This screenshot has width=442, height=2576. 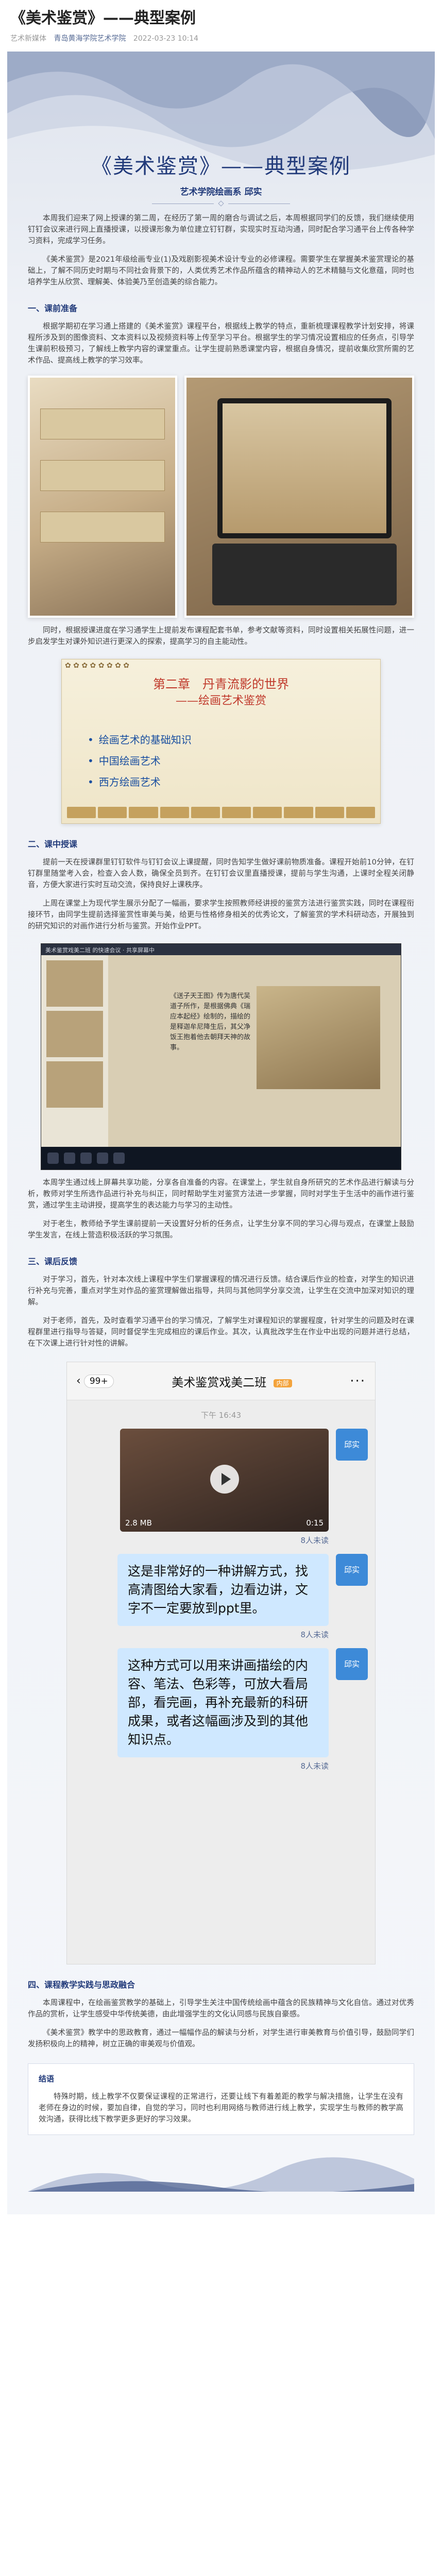 I want to click on article-meta: 艺术新媒体 青岛黄海学院艺术学院 2022-03-23 10:14, so click(x=221, y=38).